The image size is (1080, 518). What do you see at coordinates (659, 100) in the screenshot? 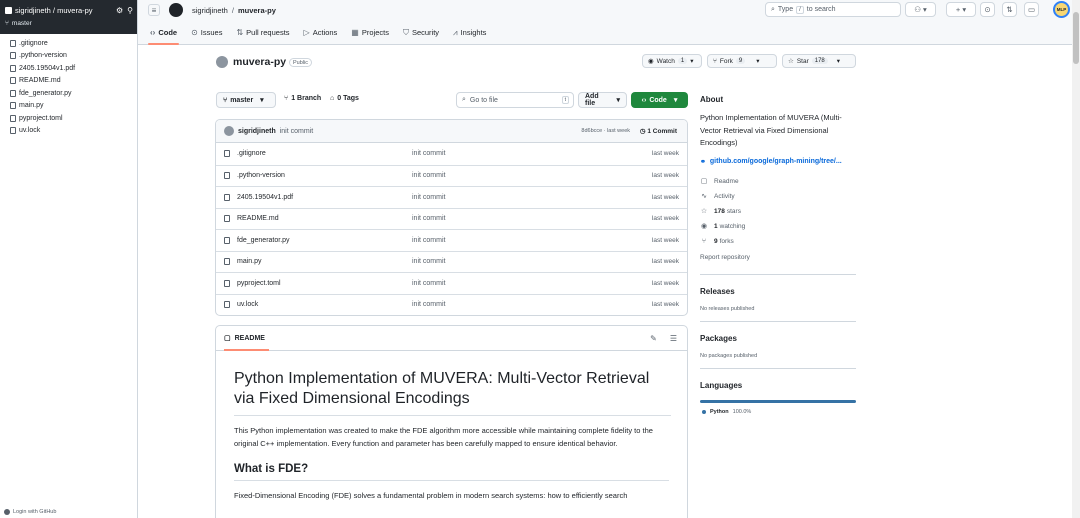
I see `code-button: ‹› Code ▾` at bounding box center [659, 100].